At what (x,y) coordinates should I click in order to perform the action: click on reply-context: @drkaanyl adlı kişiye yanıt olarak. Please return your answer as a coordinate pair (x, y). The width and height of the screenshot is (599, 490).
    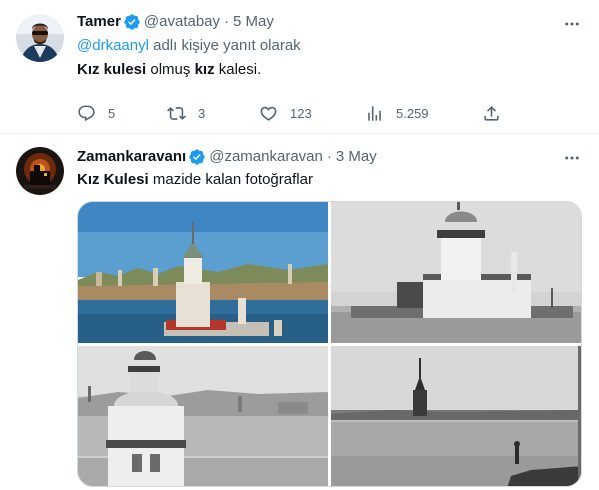
    Looking at the image, I should click on (189, 46).